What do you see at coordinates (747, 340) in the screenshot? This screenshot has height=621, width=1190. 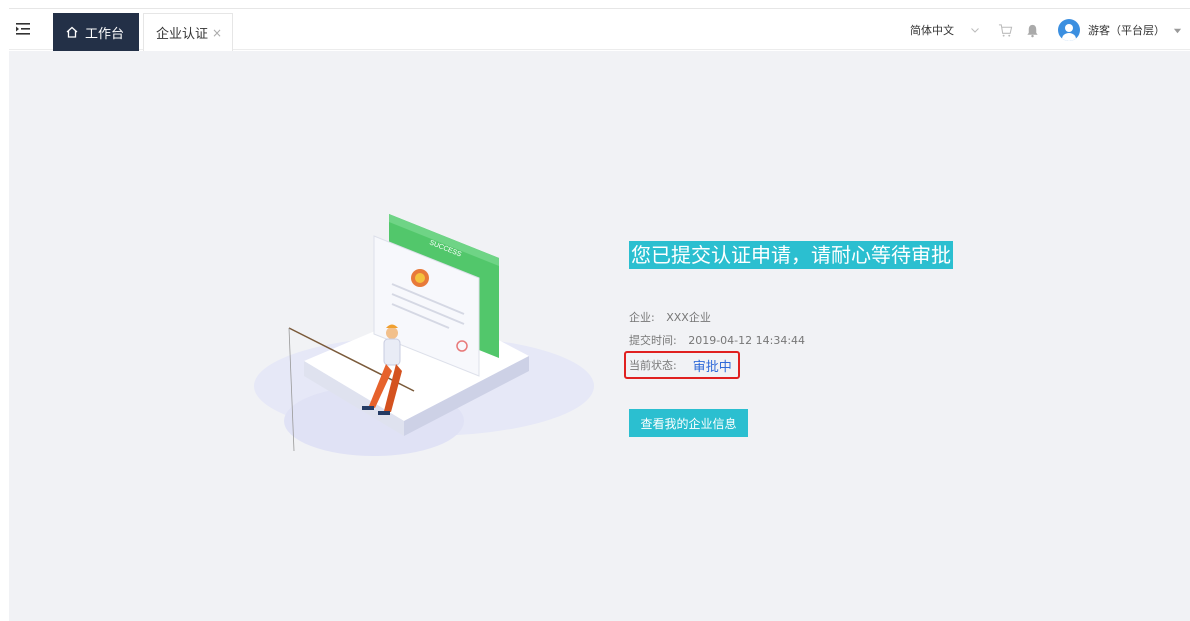 I see `submit-time-value: 2019-04-12 14:34:44` at bounding box center [747, 340].